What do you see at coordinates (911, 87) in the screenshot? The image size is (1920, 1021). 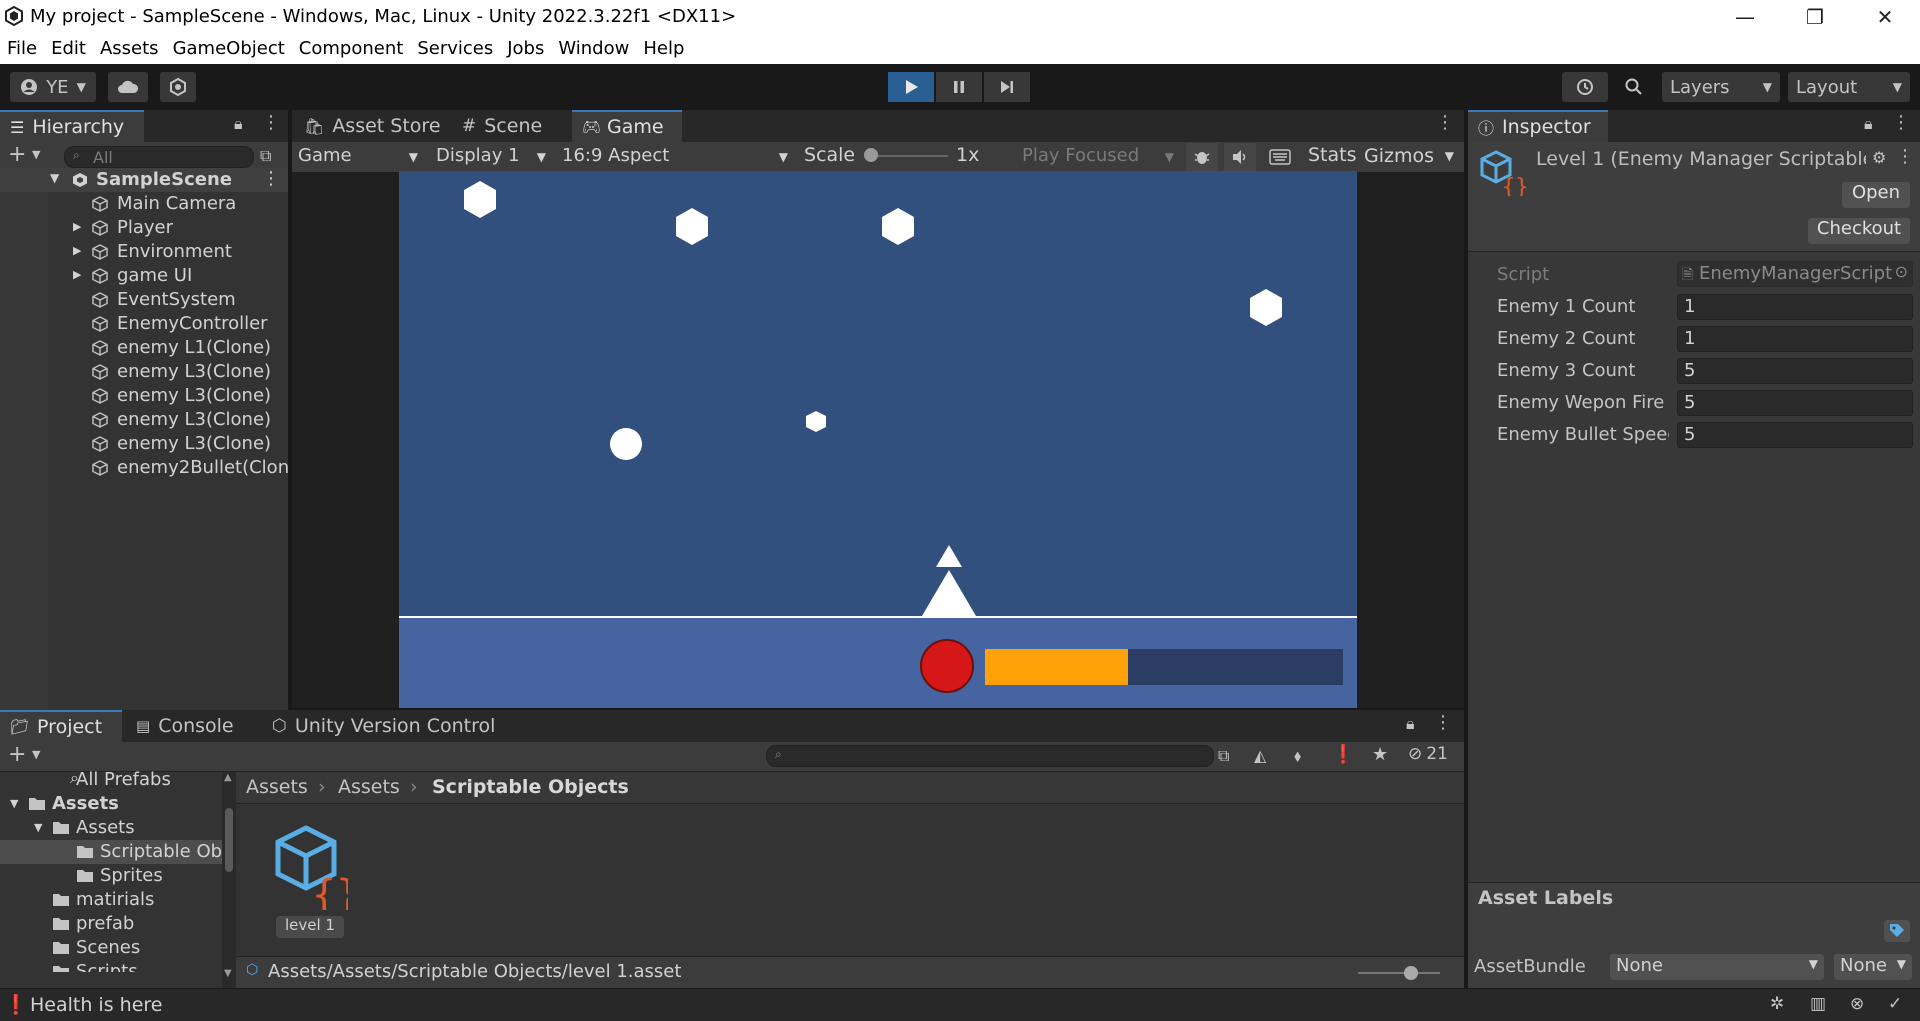 I see `play-button` at bounding box center [911, 87].